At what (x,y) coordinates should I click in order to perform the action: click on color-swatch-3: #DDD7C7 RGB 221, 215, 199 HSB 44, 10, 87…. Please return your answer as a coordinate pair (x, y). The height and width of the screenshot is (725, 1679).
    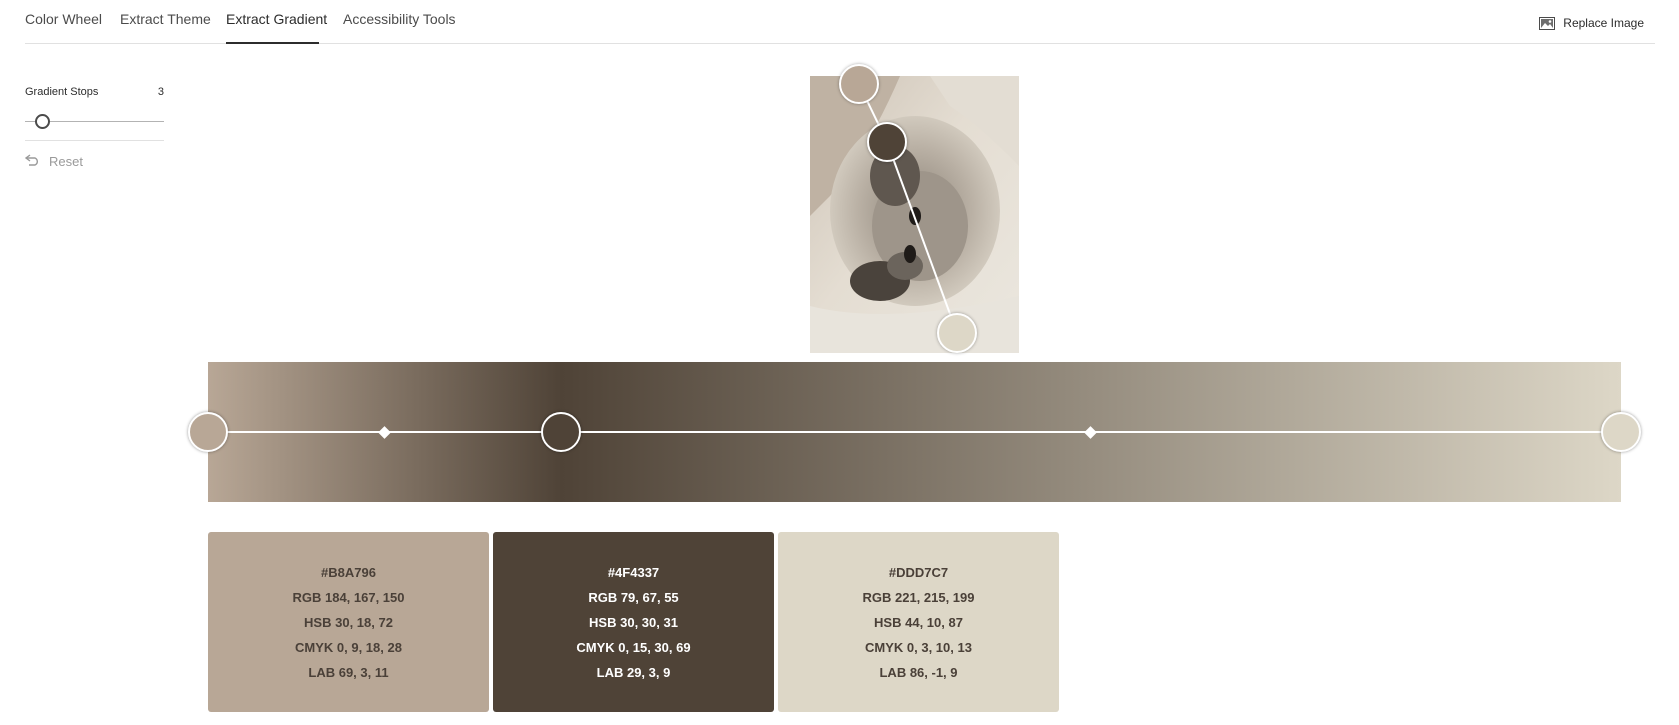
    Looking at the image, I should click on (918, 622).